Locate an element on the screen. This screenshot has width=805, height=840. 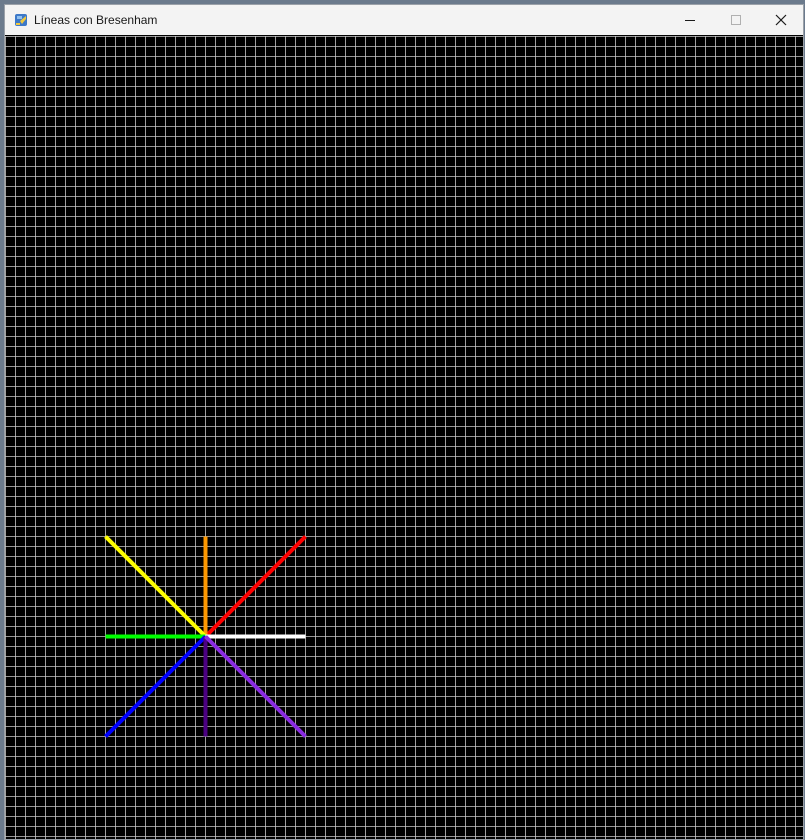
minimize-icon is located at coordinates (690, 20).